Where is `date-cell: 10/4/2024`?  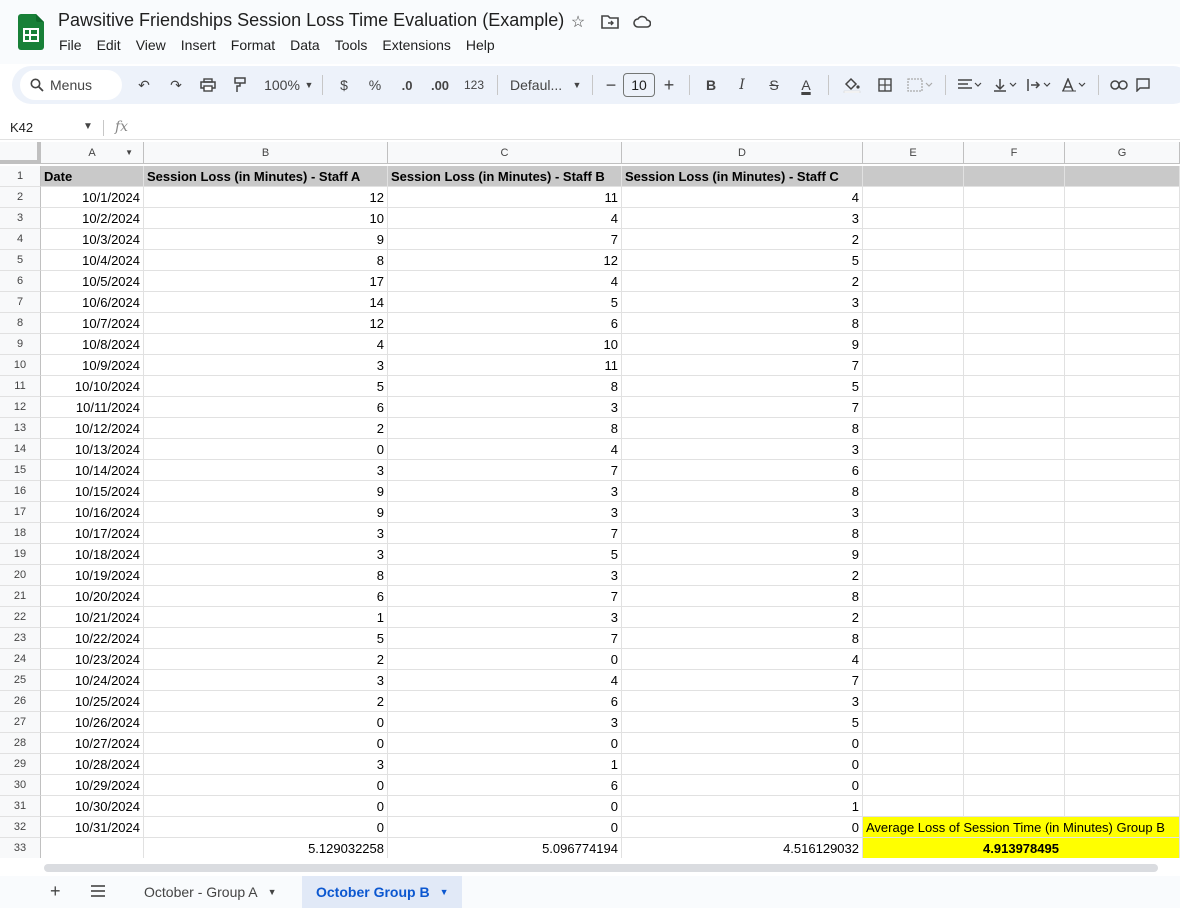 date-cell: 10/4/2024 is located at coordinates (92, 260).